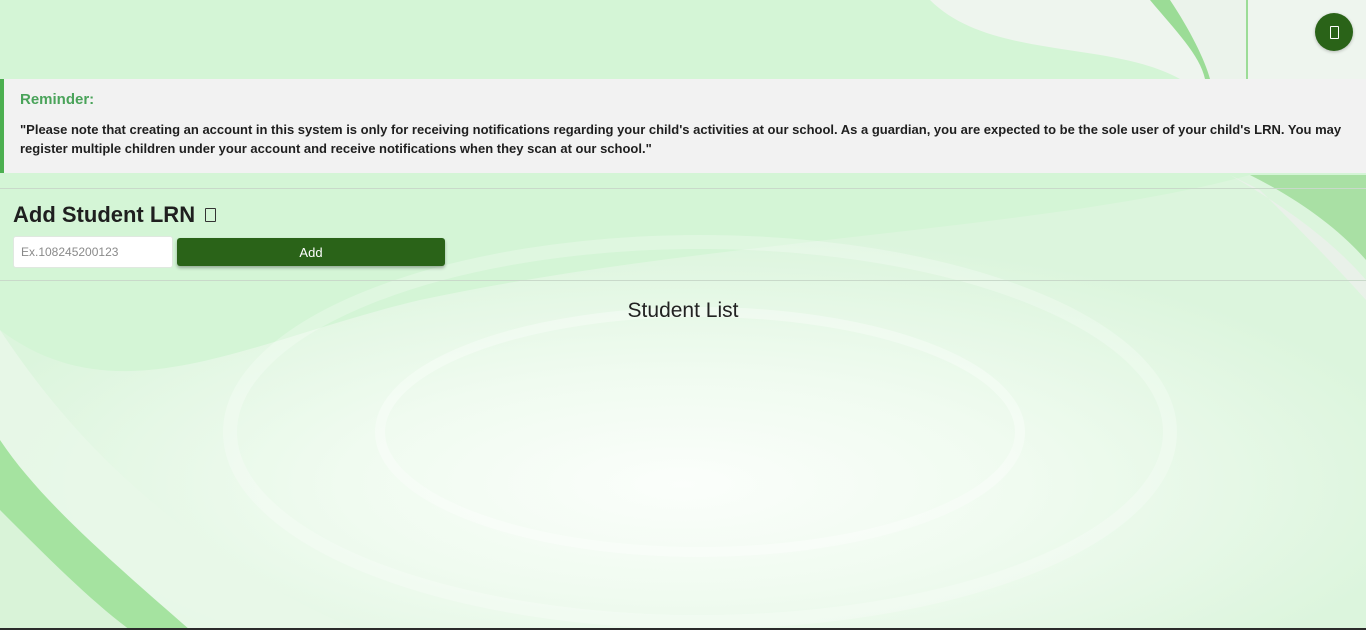 The height and width of the screenshot is (630, 1366). Describe the element at coordinates (683, 310) in the screenshot. I see `student-list-title: Student List` at that location.